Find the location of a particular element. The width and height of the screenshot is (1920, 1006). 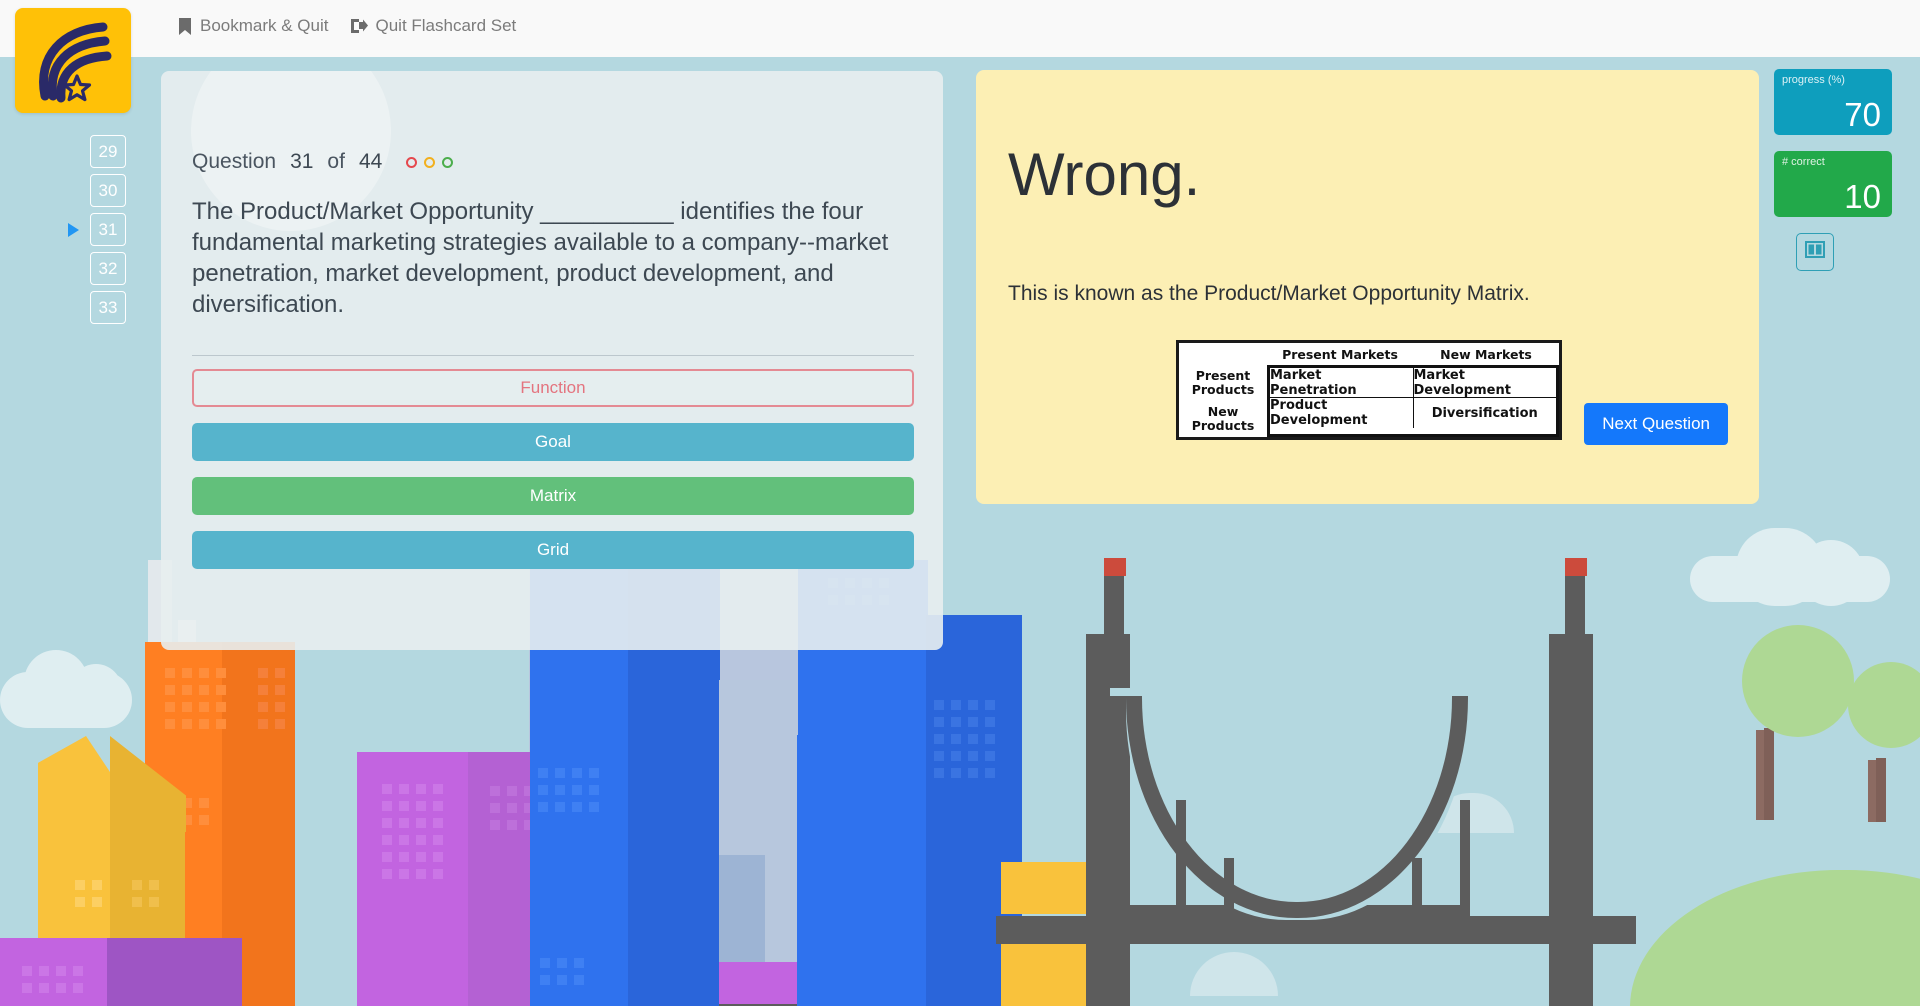

quit-flashcard-set-link: Quit Flashcard Set is located at coordinates (433, 26).